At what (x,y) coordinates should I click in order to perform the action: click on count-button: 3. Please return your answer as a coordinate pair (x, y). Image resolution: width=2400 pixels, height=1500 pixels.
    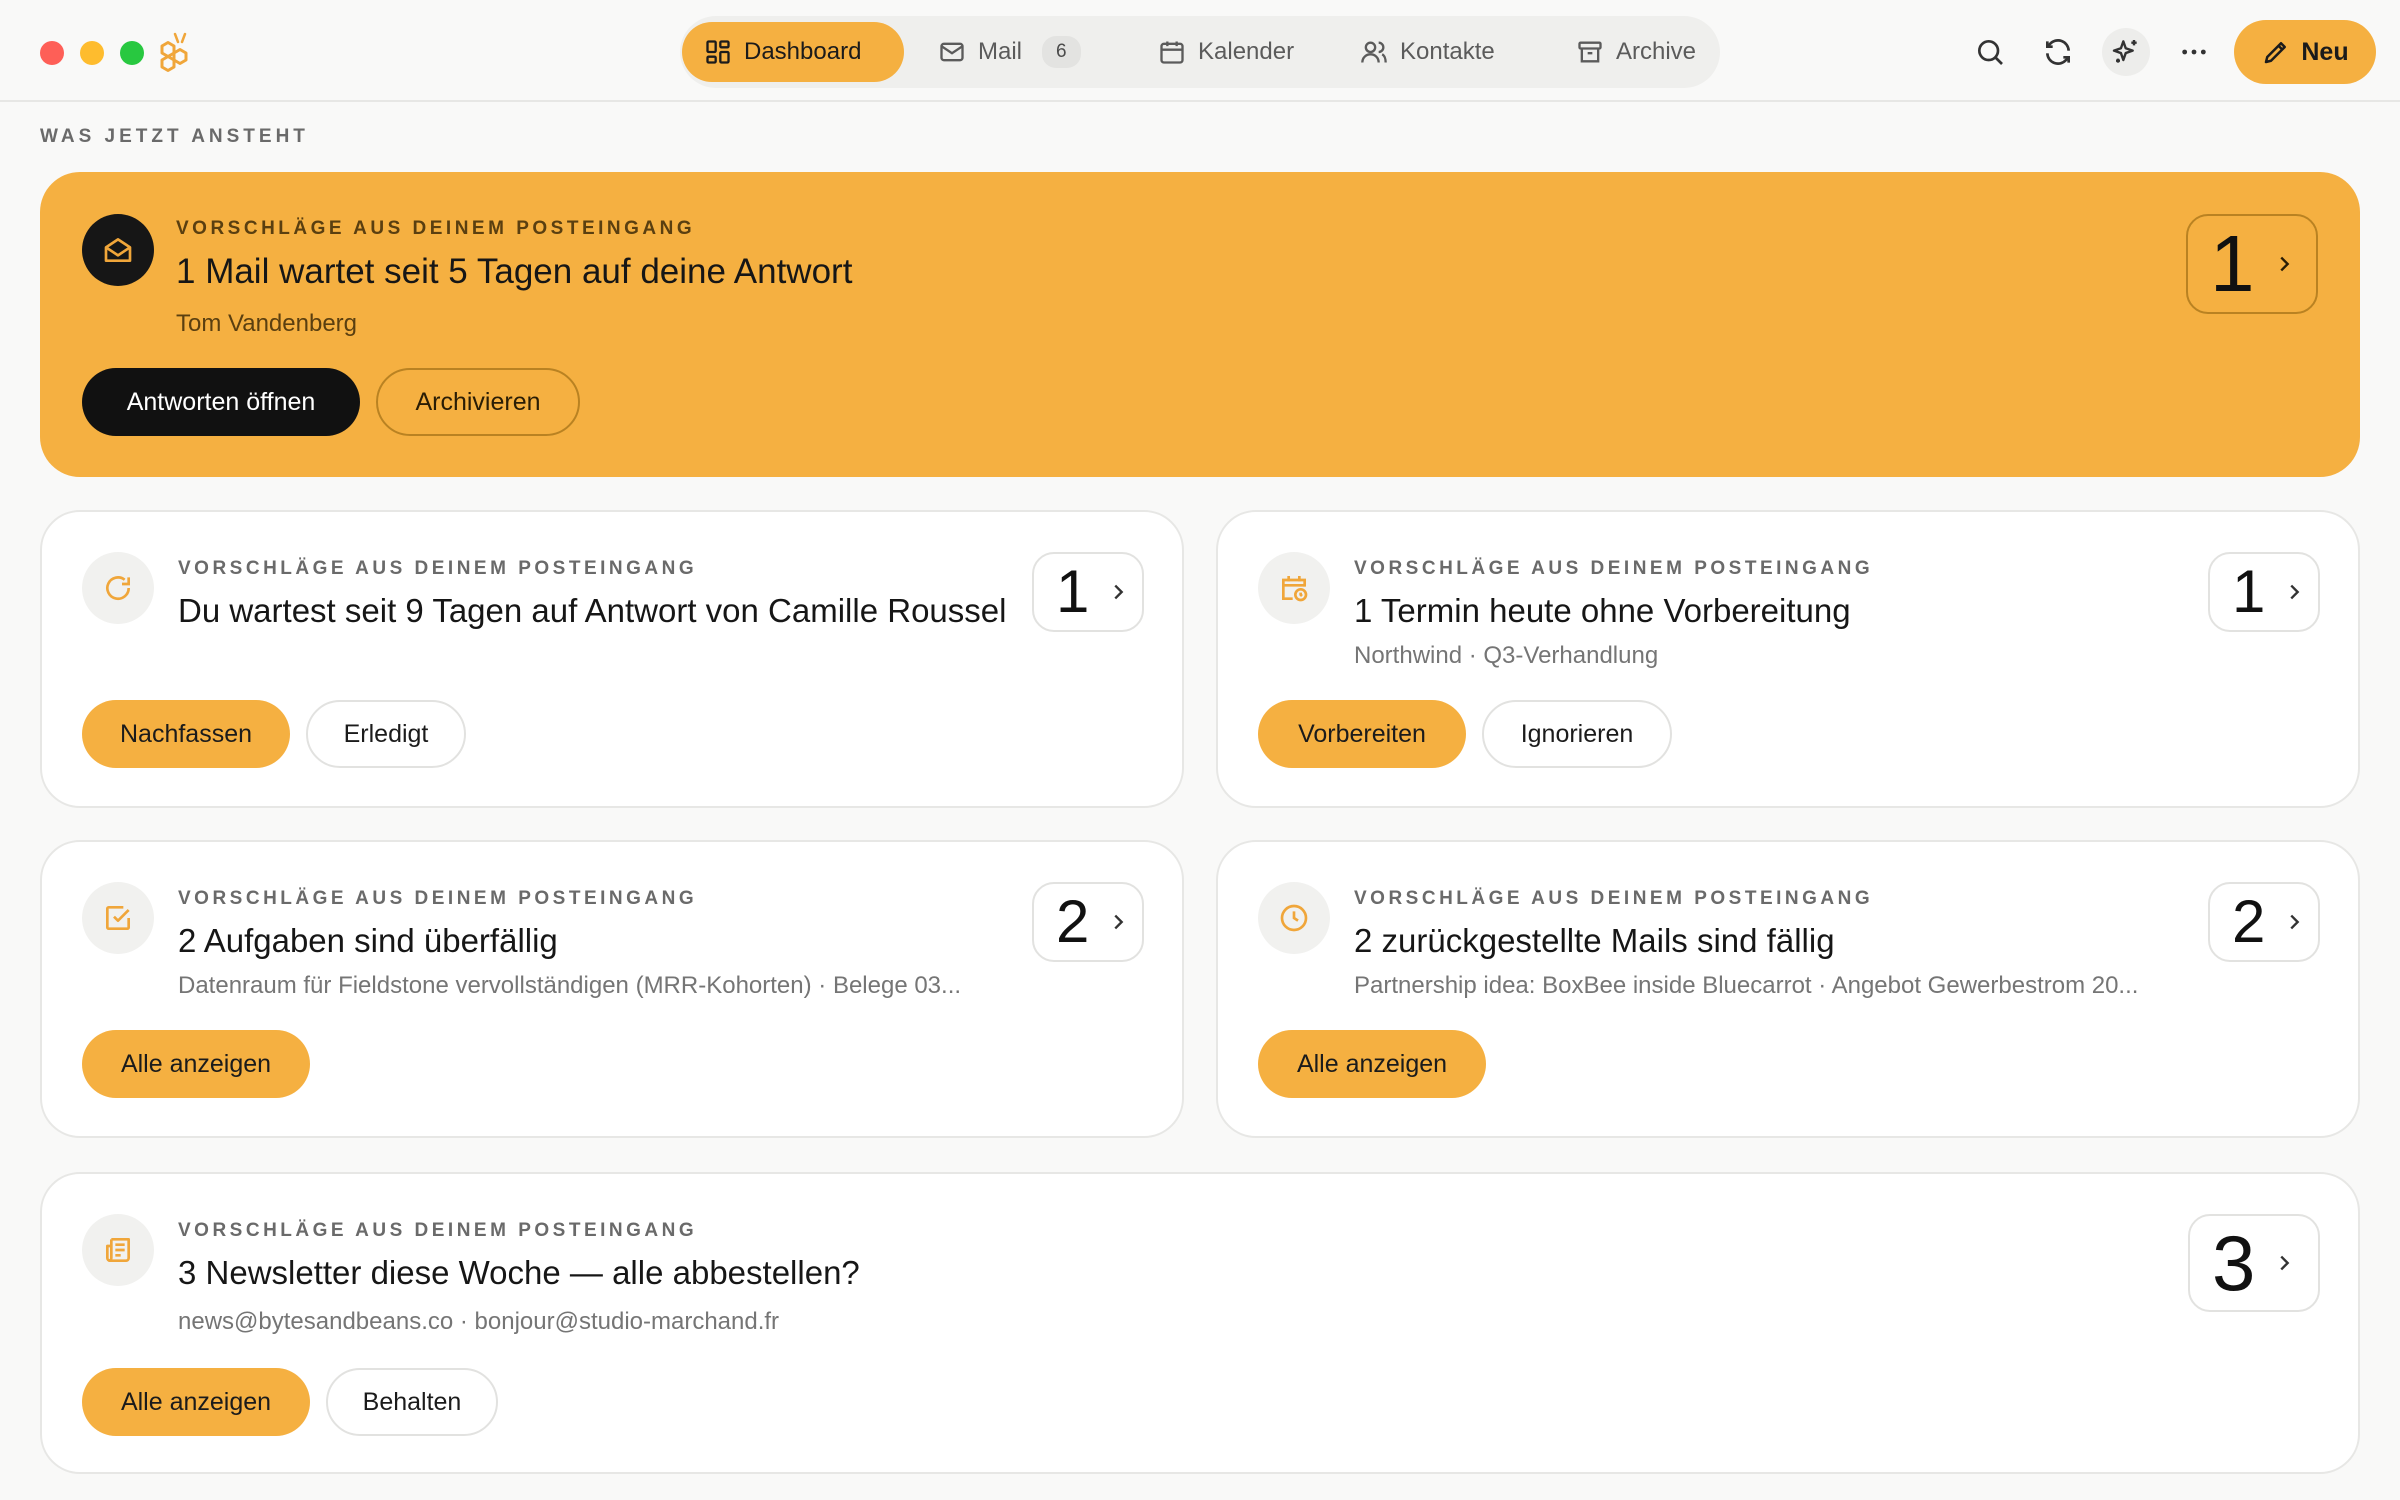
    Looking at the image, I should click on (2254, 1263).